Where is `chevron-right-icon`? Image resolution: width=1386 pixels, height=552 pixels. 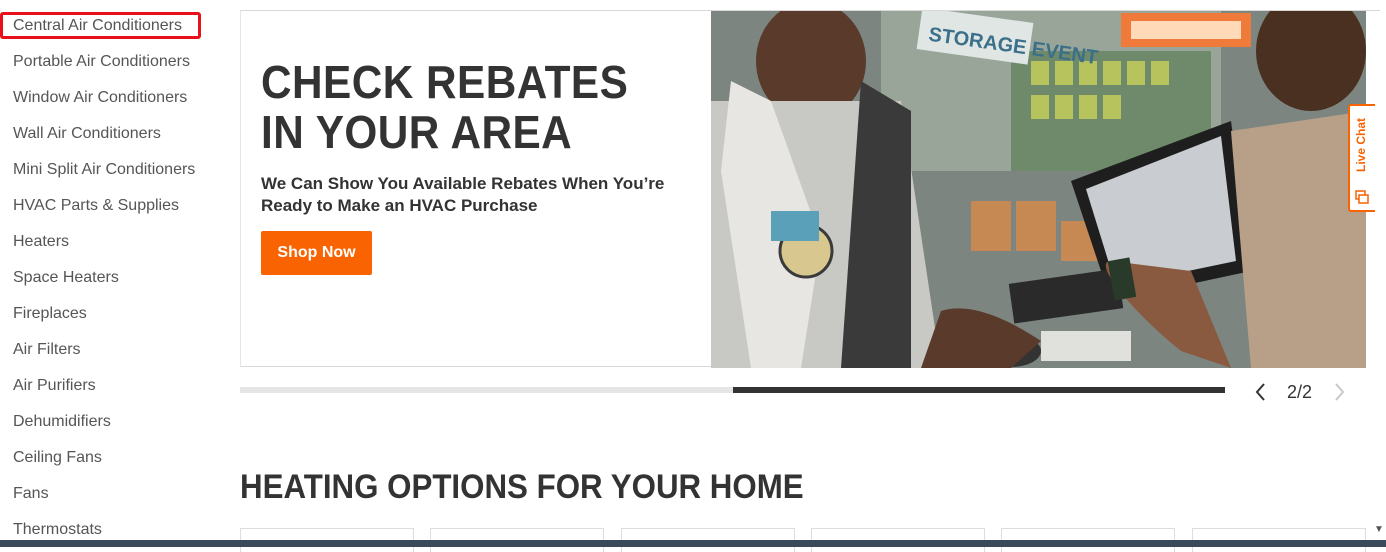
chevron-right-icon is located at coordinates (1340, 395).